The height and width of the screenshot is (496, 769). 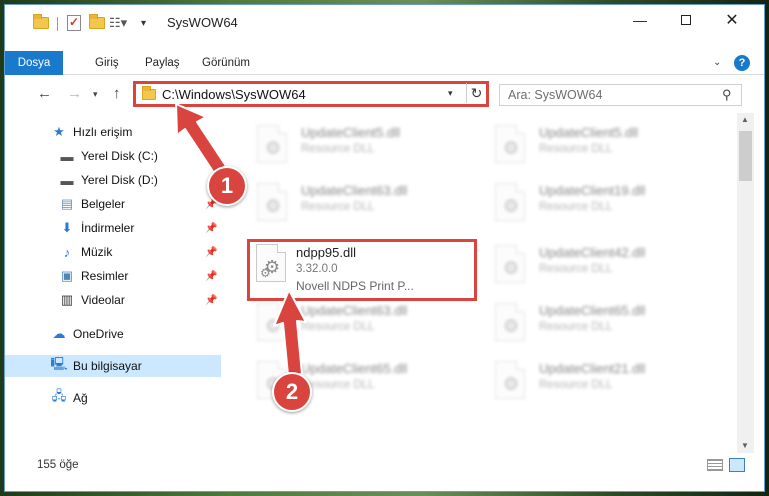 I want to click on scrollbar-thumb, so click(x=745, y=156).